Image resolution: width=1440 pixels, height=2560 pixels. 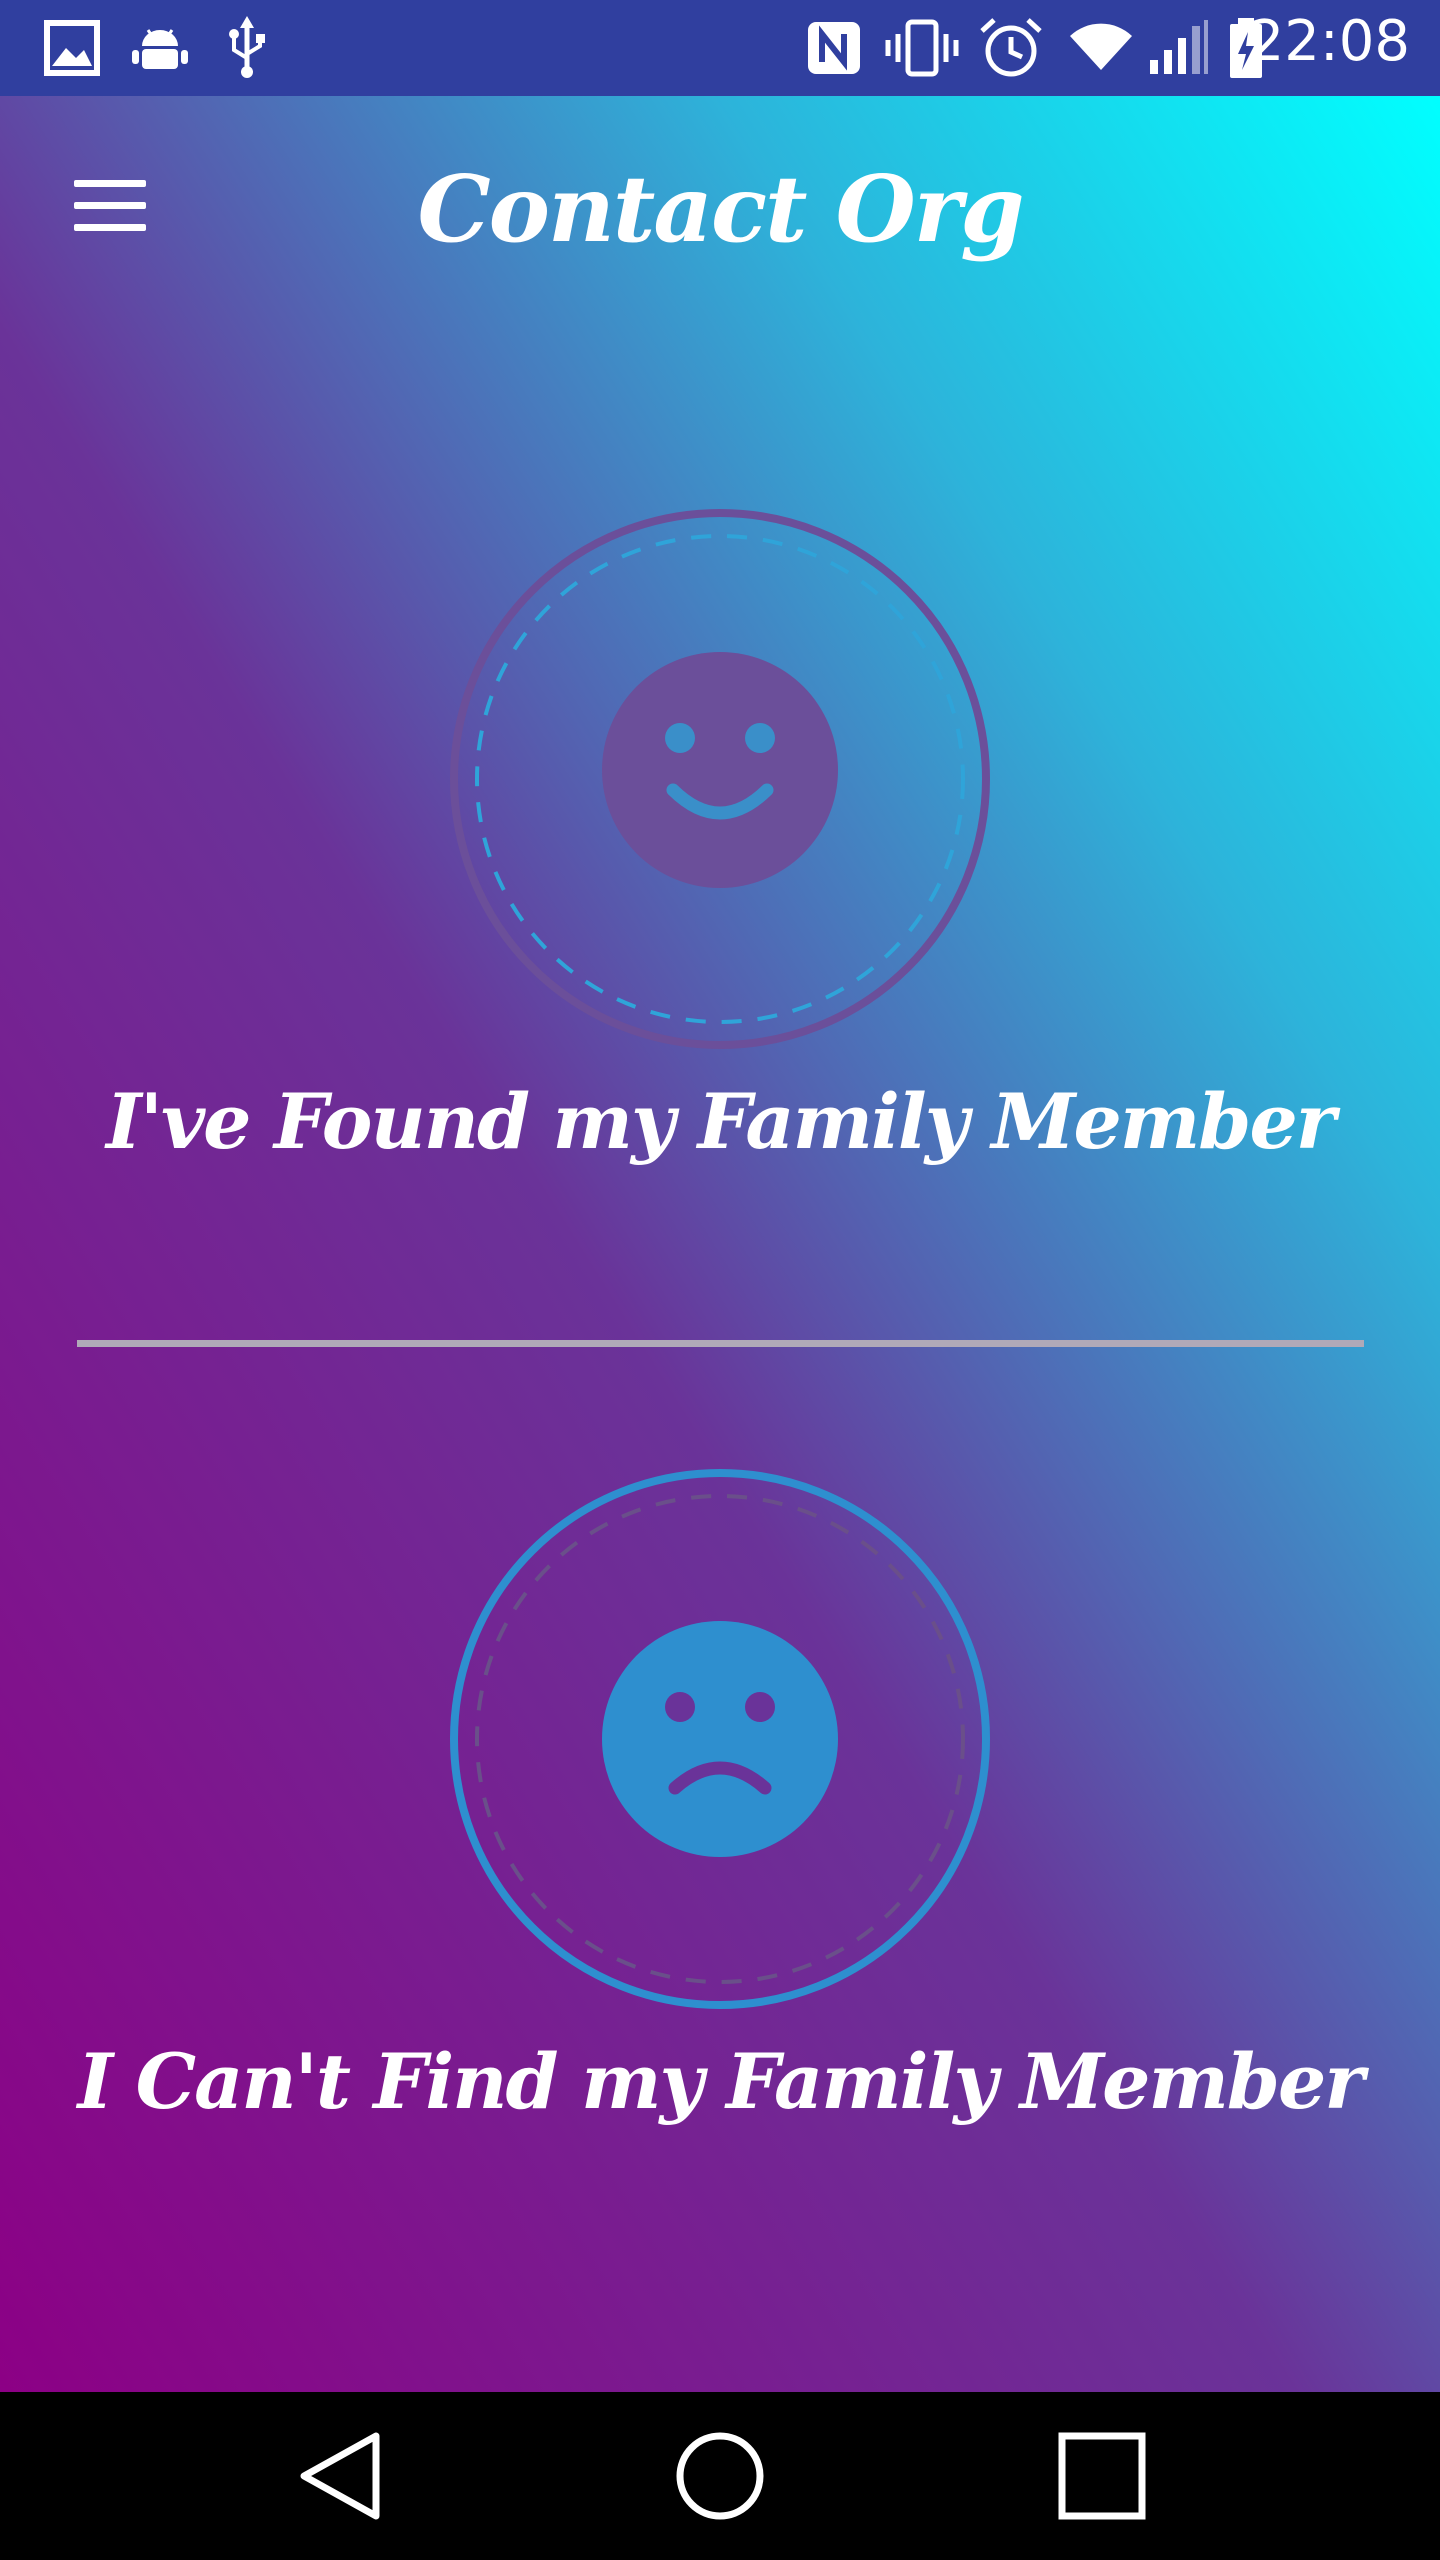 What do you see at coordinates (720, 1343) in the screenshot?
I see `divider` at bounding box center [720, 1343].